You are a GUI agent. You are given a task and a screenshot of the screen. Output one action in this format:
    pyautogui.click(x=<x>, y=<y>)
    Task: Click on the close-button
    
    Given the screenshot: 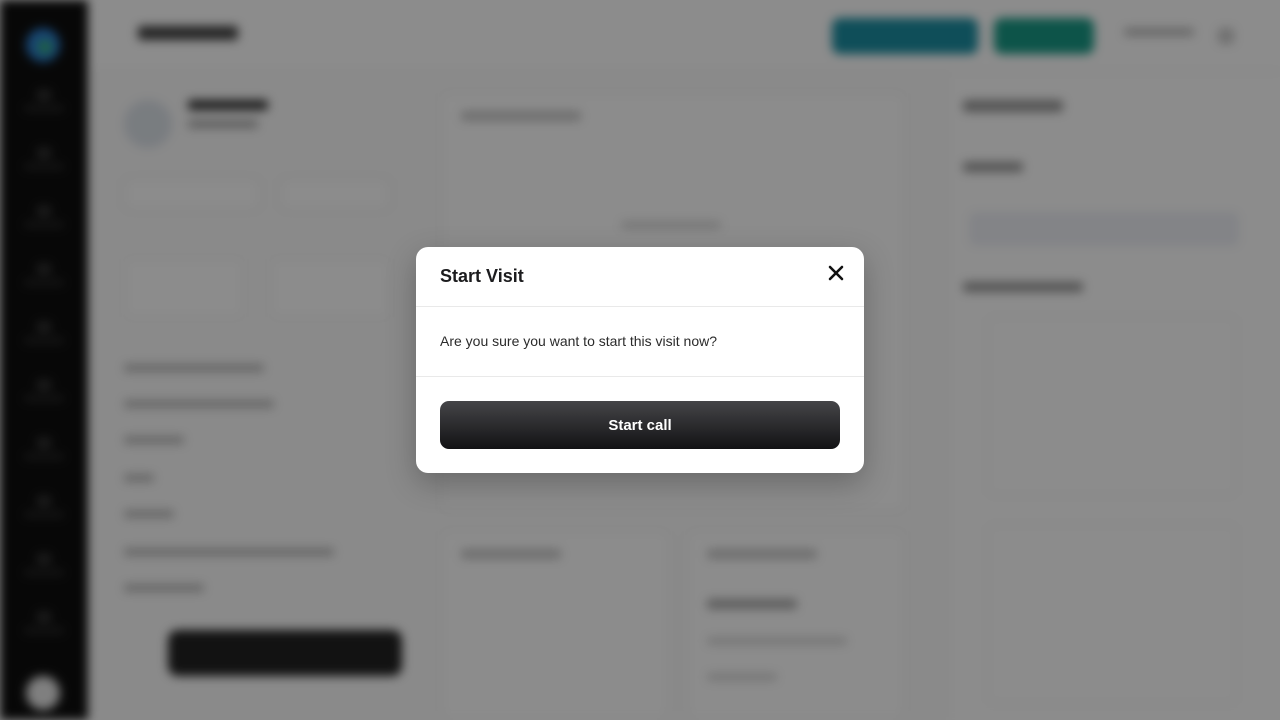 What is the action you would take?
    pyautogui.click(x=836, y=273)
    